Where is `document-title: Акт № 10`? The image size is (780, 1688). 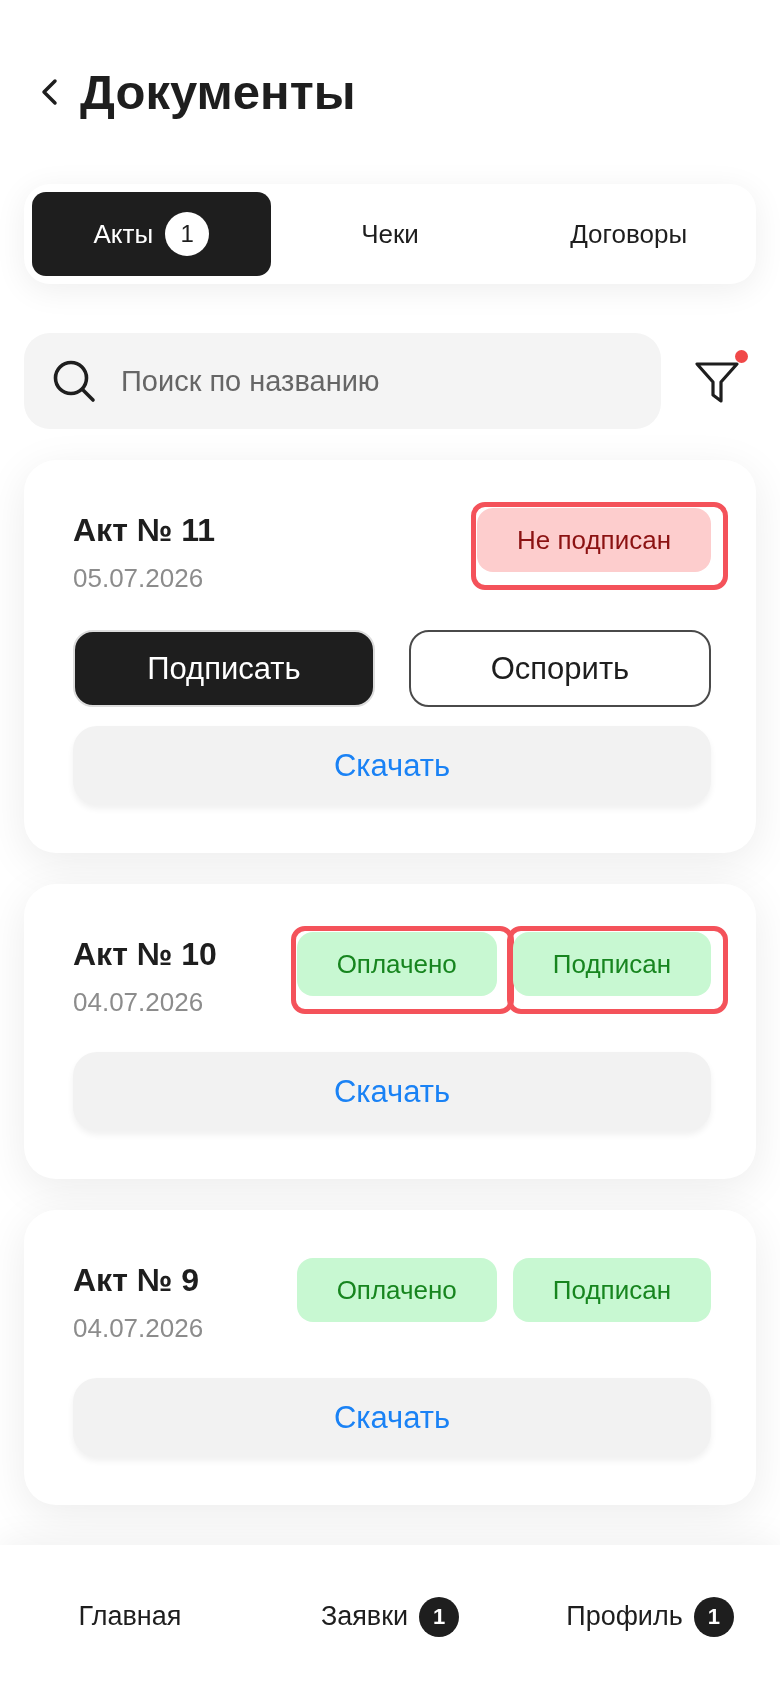 document-title: Акт № 10 is located at coordinates (145, 954).